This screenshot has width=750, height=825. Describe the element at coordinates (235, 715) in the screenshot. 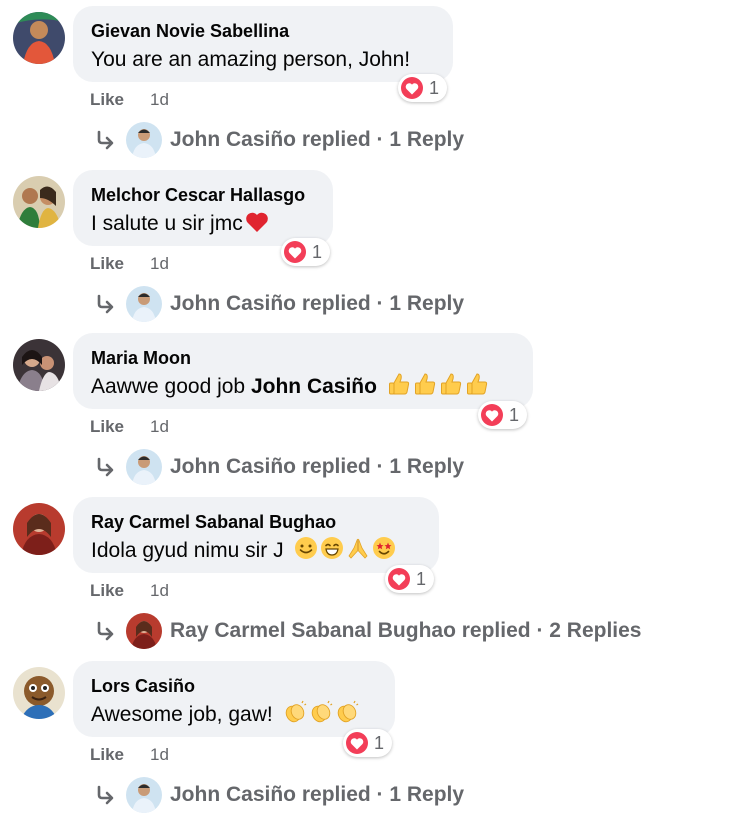

I see `comment-text: Awesome job, gaw!` at that location.